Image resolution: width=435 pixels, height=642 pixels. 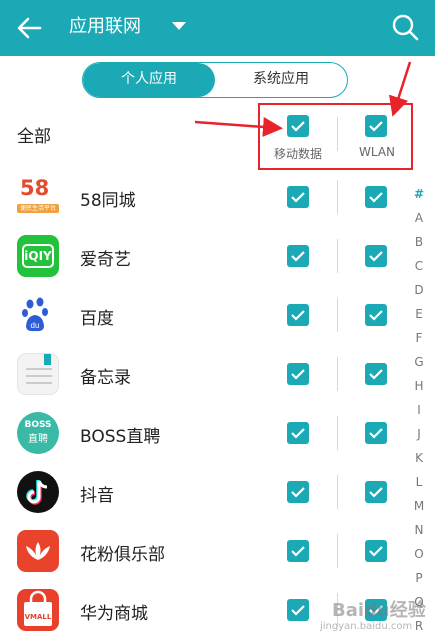 What do you see at coordinates (105, 260) in the screenshot?
I see `app-name-iqiyi: 爱奇艺` at bounding box center [105, 260].